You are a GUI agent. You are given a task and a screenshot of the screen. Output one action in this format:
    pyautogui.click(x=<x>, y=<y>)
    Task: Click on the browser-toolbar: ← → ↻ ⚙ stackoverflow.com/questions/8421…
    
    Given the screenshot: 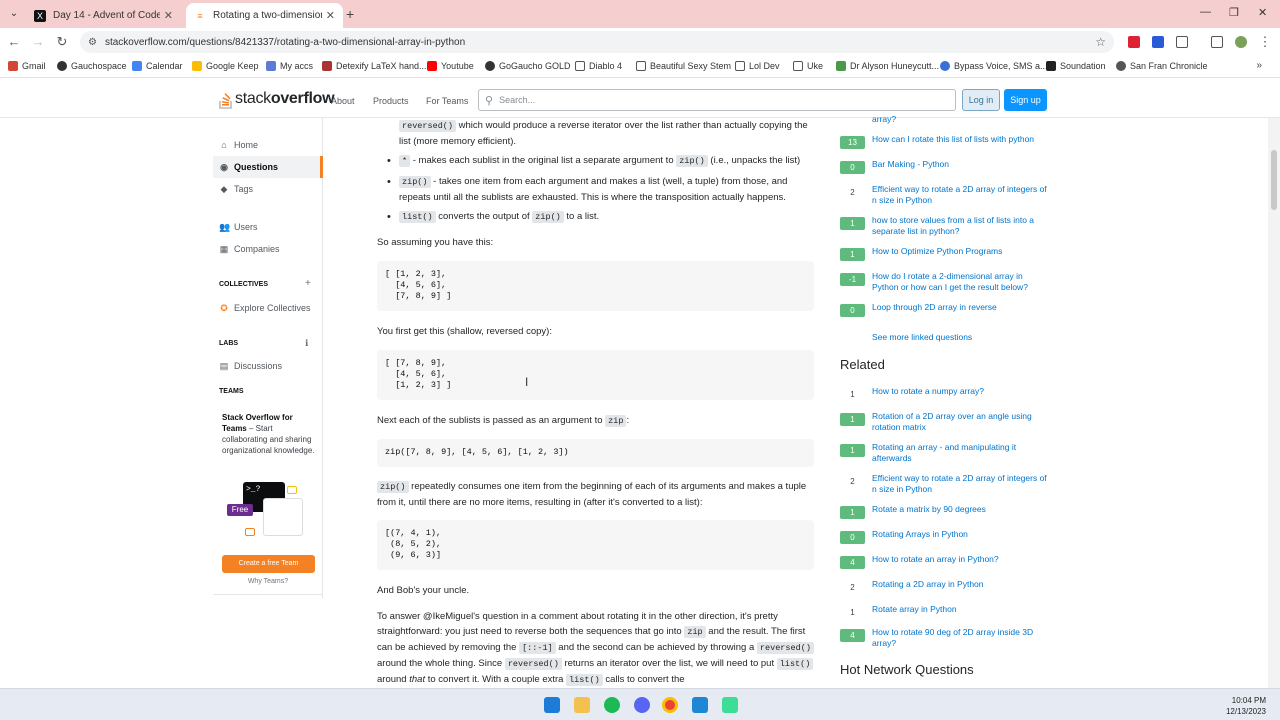 What is the action you would take?
    pyautogui.click(x=640, y=42)
    